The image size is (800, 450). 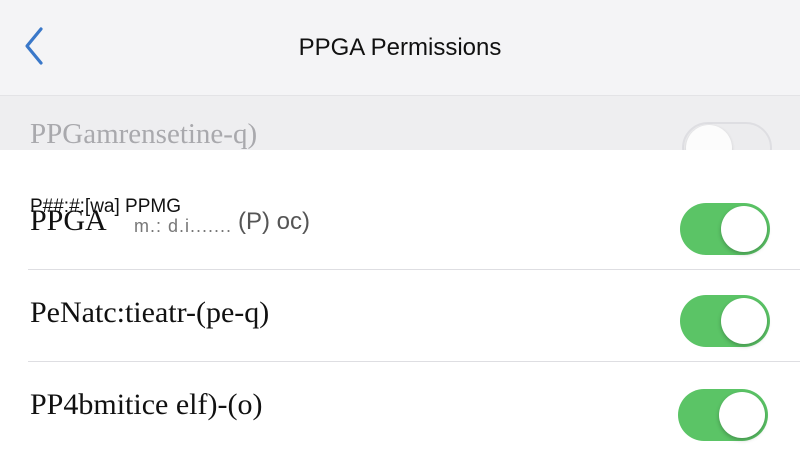 I want to click on permission-label: PeNatc:tieatr-(pe-q), so click(x=150, y=312).